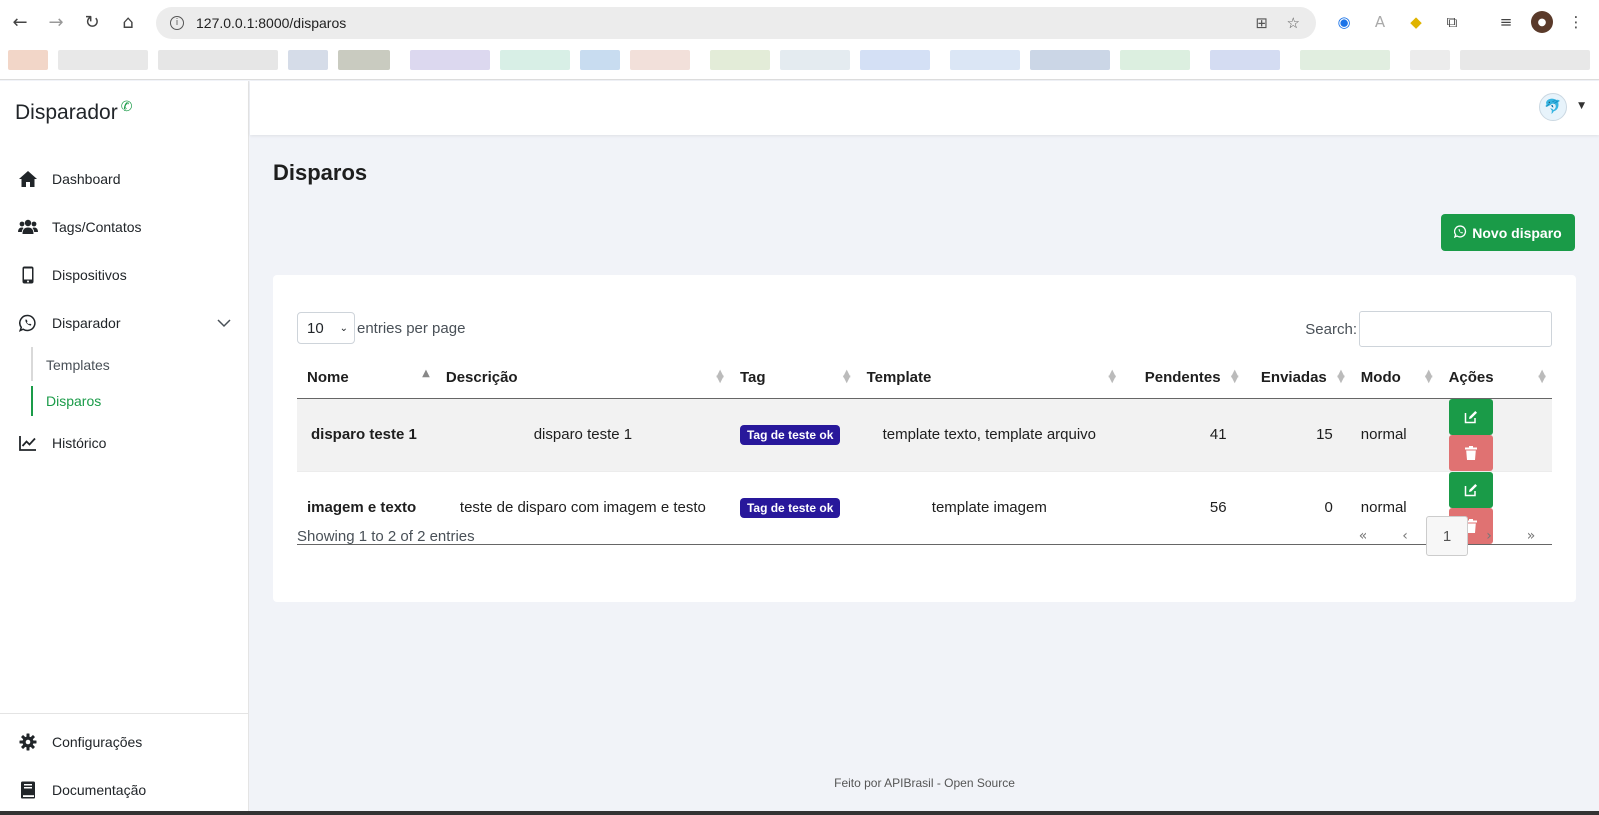 This screenshot has width=1599, height=815. What do you see at coordinates (86, 323) in the screenshot?
I see `sidebar-item-label: Disparador` at bounding box center [86, 323].